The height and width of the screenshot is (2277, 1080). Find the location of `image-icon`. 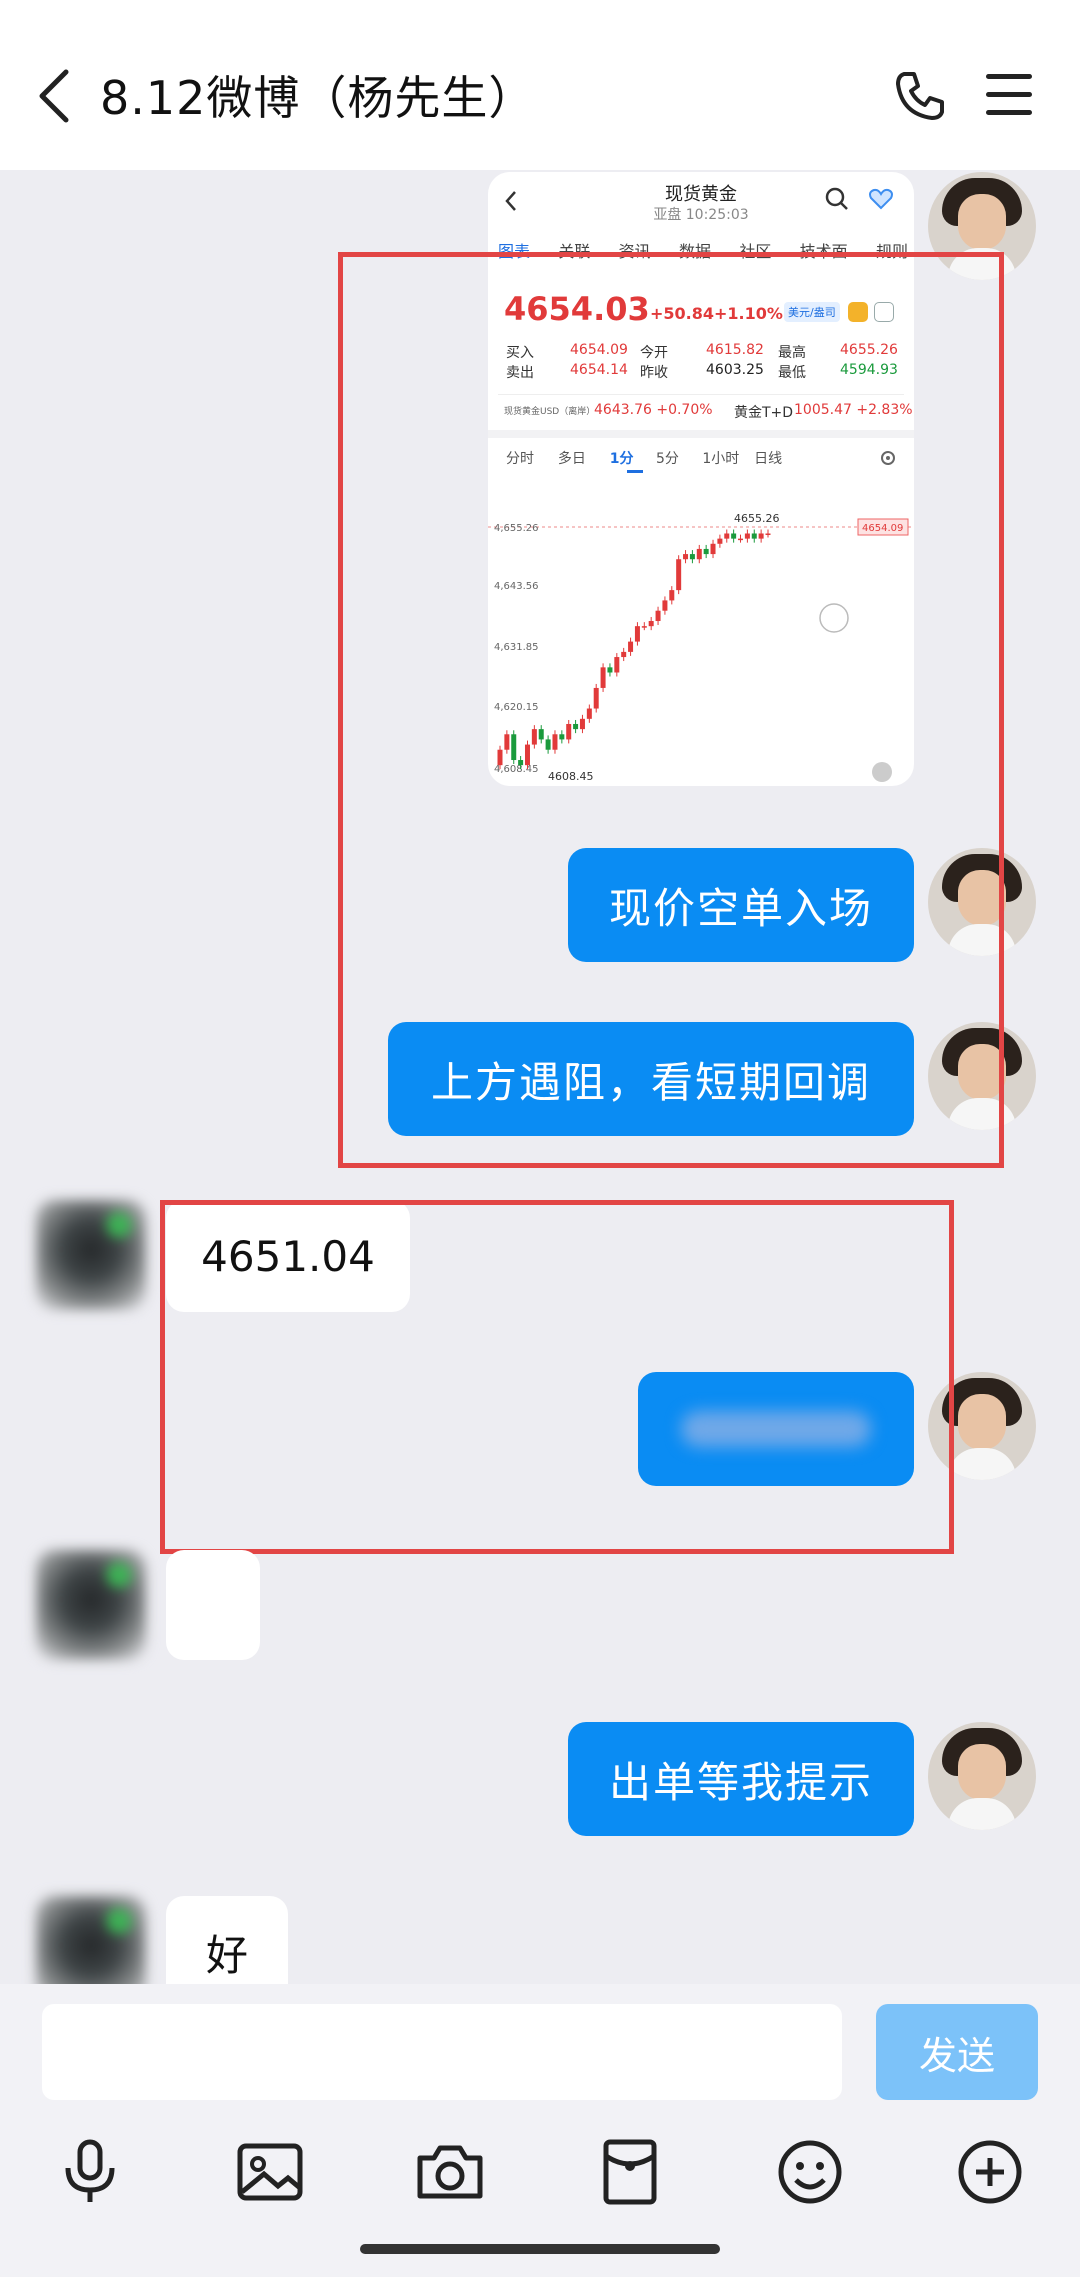

image-icon is located at coordinates (270, 2172).